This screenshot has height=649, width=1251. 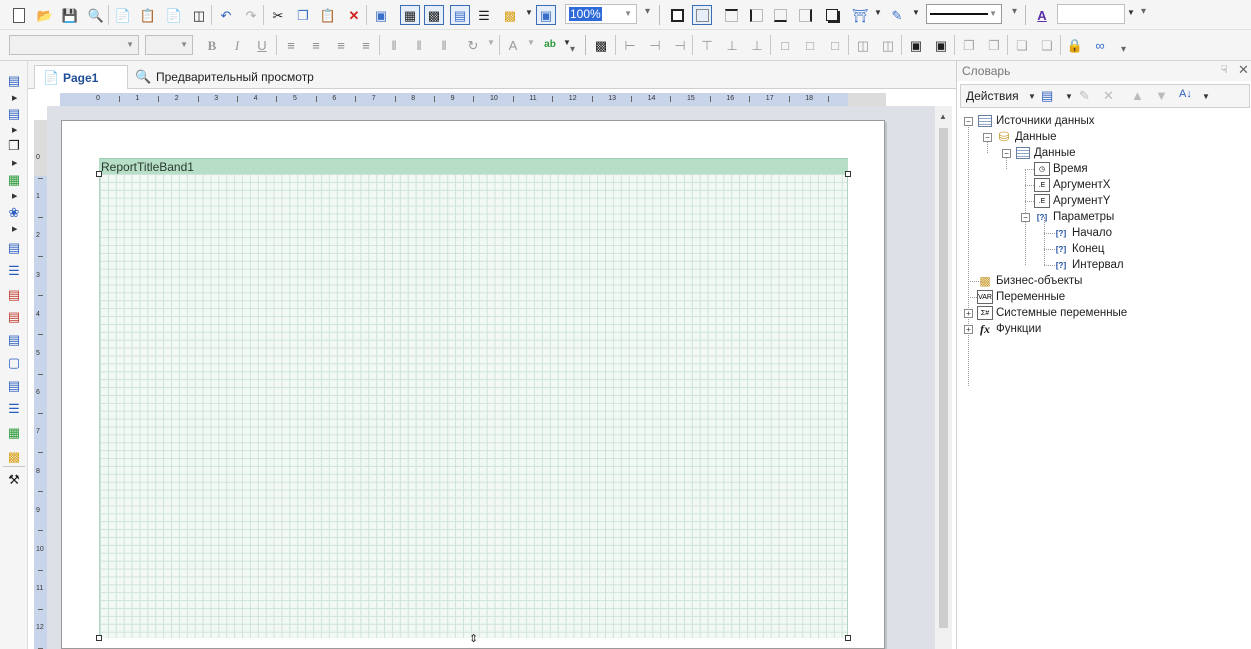 I want to click on show-grid-icon: ▦, so click(x=410, y=15).